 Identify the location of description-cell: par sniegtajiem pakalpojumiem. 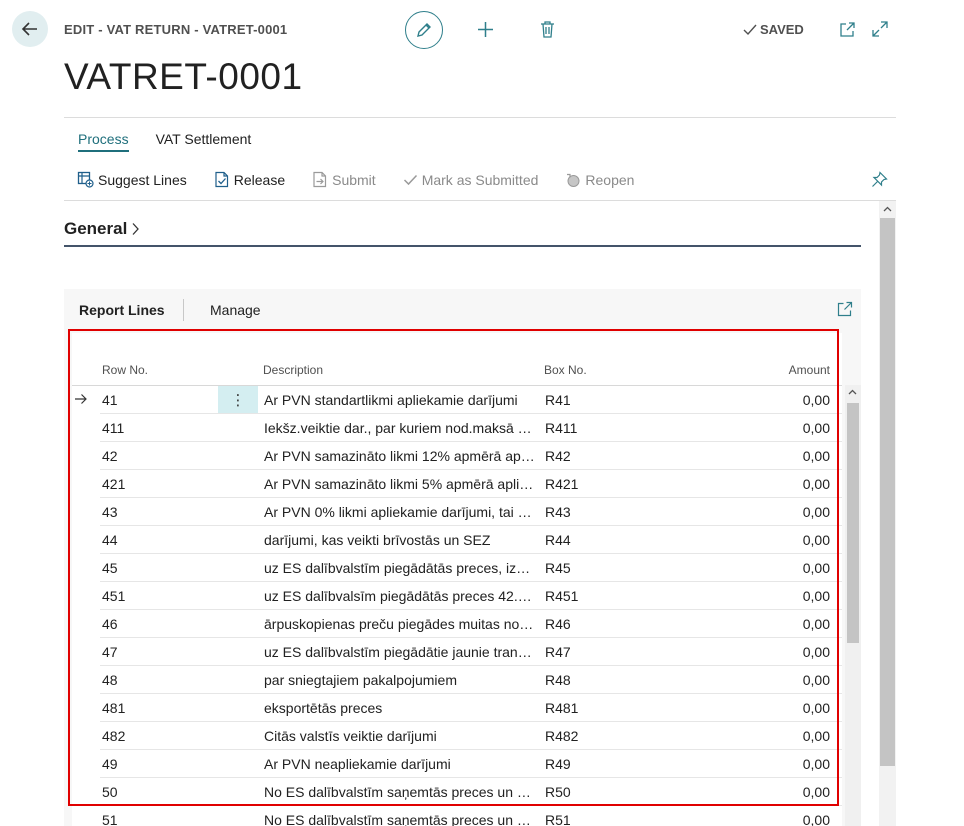
(400, 680).